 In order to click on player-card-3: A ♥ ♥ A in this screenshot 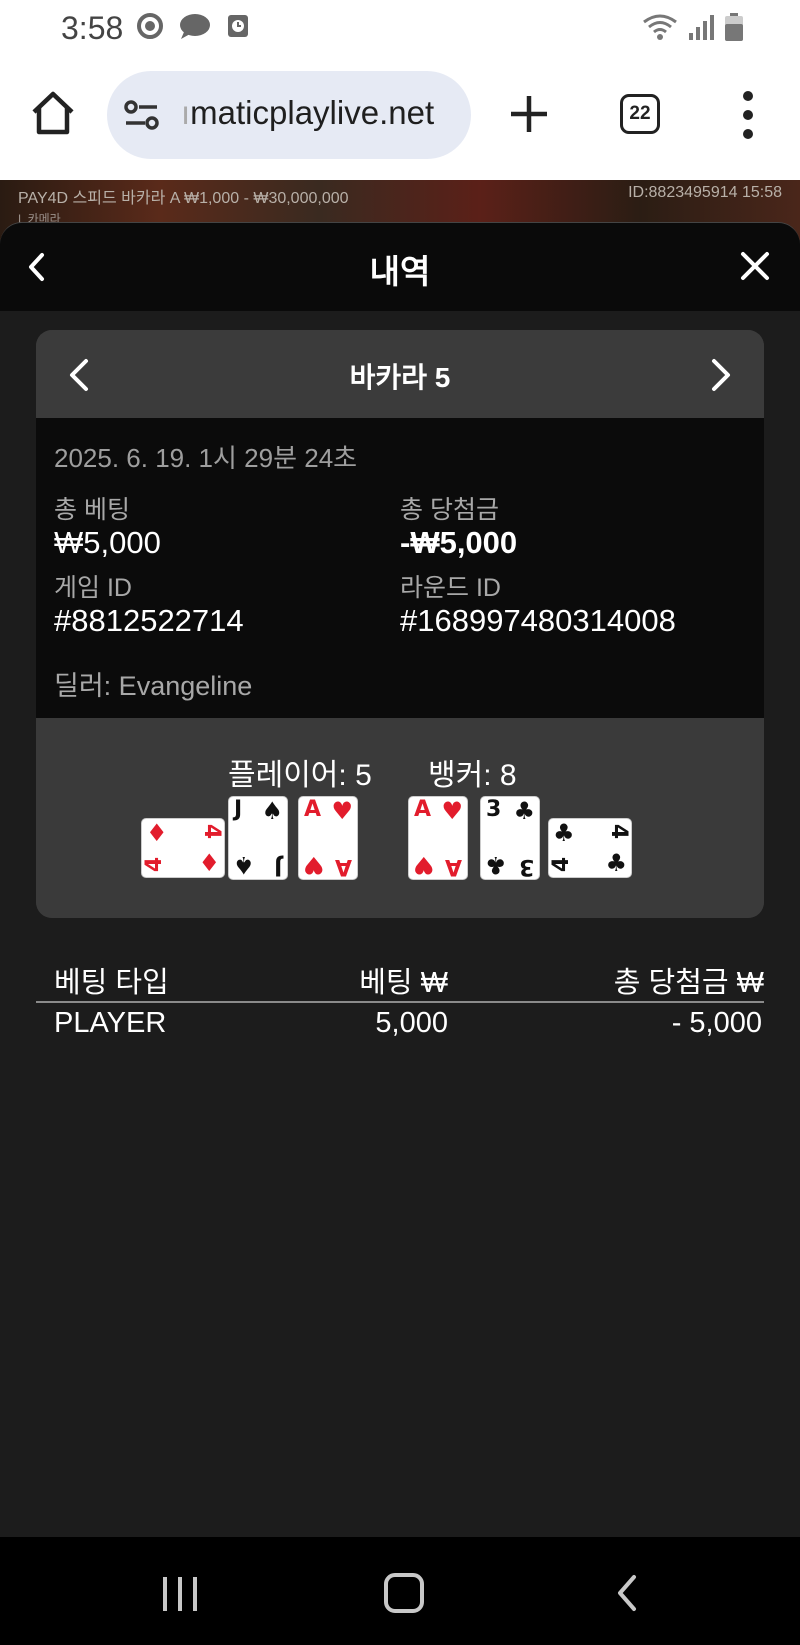, I will do `click(328, 838)`.